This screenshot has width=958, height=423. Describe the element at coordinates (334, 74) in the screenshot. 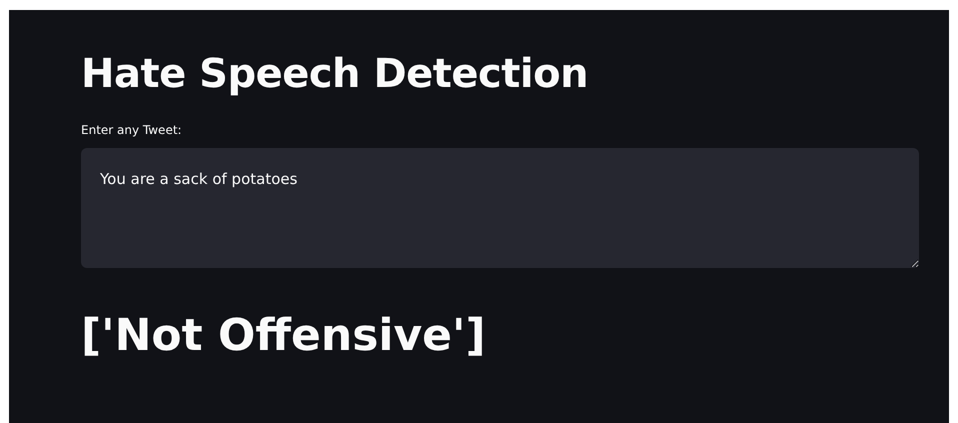

I see `page-title: Hate Speech Detection` at that location.